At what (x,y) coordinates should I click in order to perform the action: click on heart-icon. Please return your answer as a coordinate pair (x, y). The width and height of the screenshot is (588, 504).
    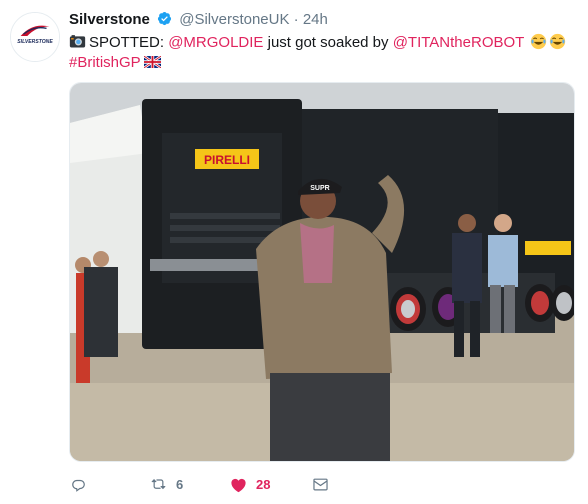
    Looking at the image, I should click on (238, 485).